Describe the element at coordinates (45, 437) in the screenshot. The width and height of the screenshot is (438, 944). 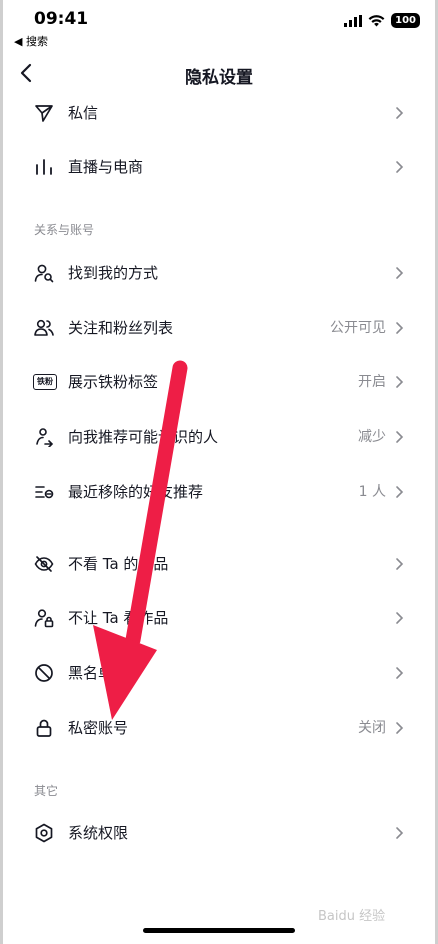
I see `share-person-icon` at that location.